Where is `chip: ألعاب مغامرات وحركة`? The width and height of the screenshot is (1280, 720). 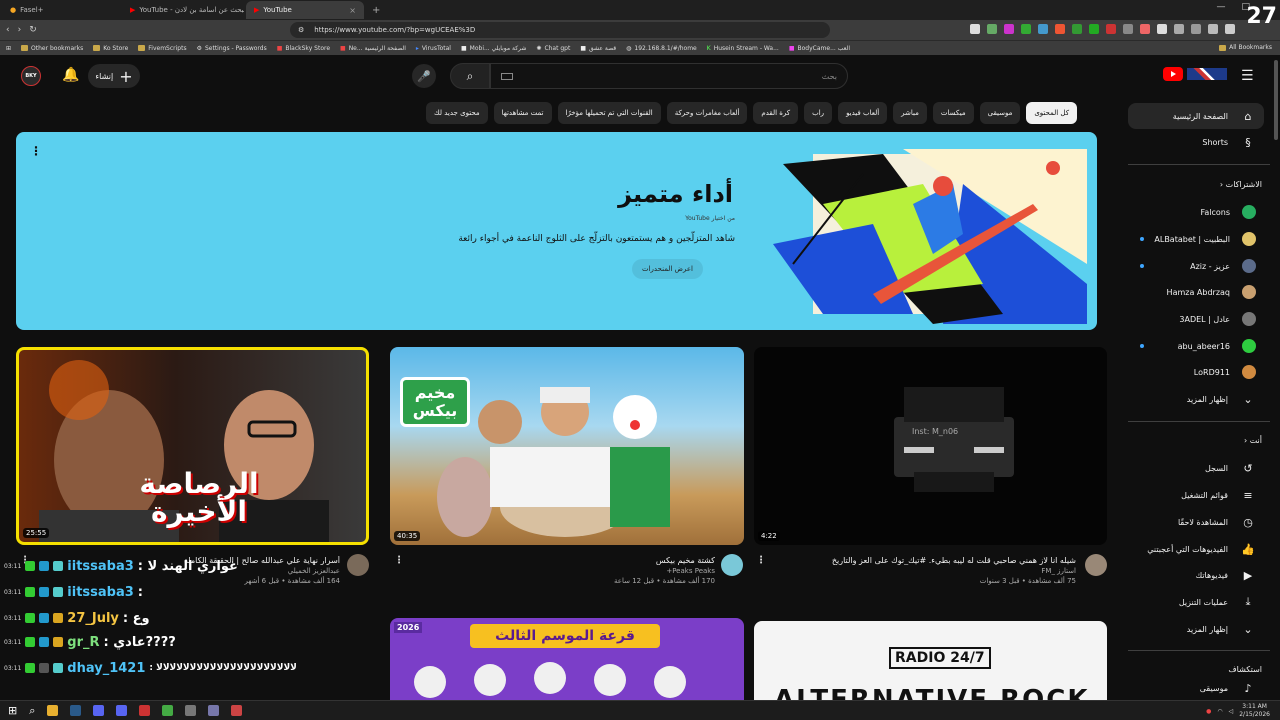 chip: ألعاب مغامرات وحركة is located at coordinates (707, 113).